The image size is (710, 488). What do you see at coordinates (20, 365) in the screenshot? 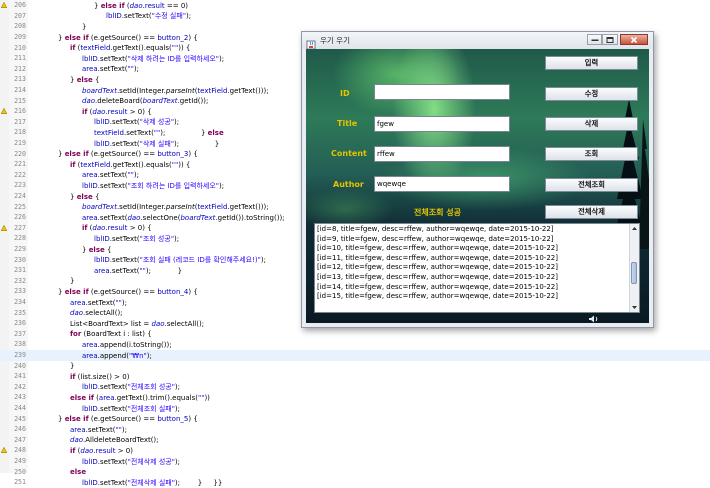
I see `line-number: 240` at bounding box center [20, 365].